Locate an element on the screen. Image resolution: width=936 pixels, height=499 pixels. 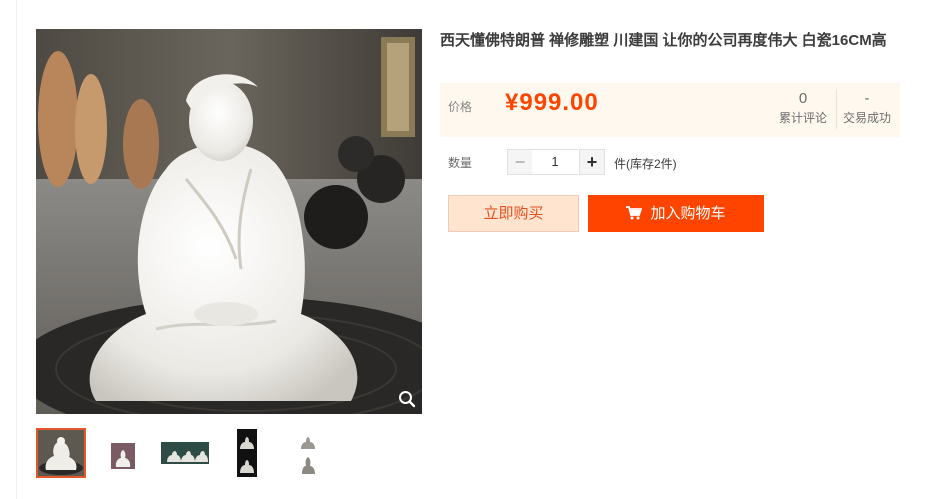
reviews-stat: 0 累计评论 is located at coordinates (803, 108).